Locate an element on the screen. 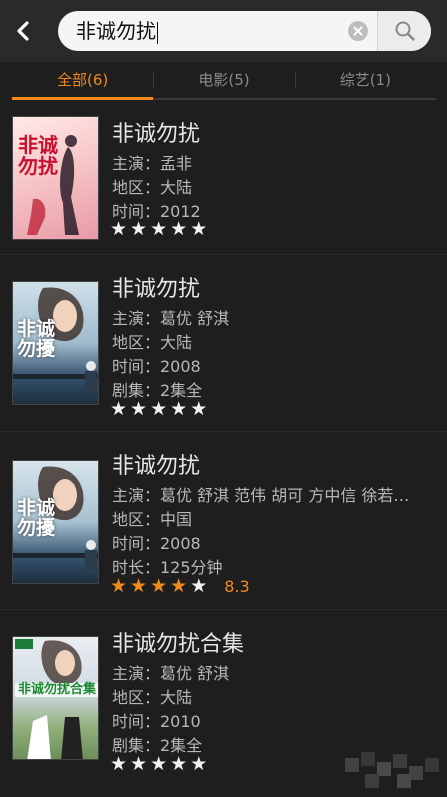 The image size is (447, 797). back-button is located at coordinates (23, 31).